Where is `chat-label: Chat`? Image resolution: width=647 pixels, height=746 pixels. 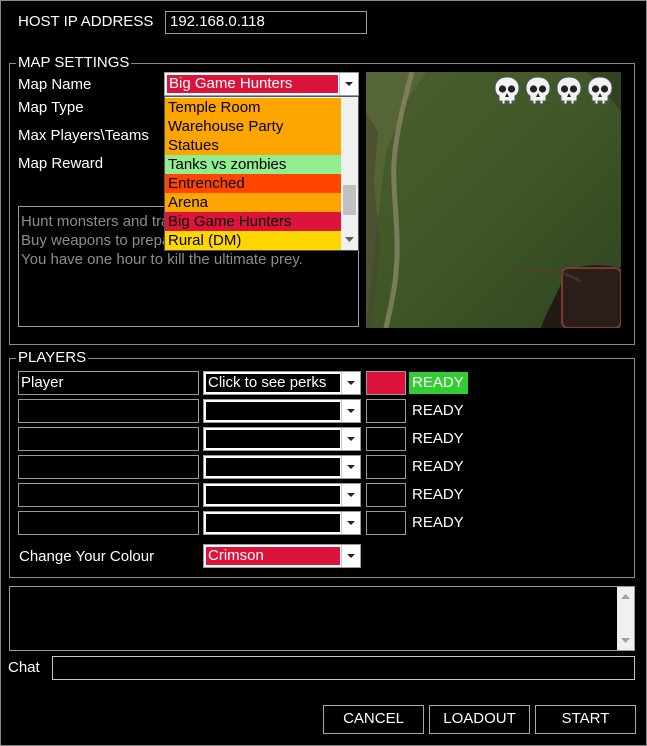 chat-label: Chat is located at coordinates (24, 667).